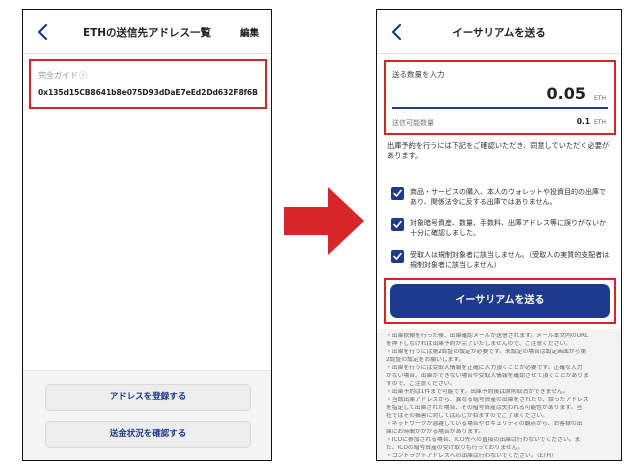  I want to click on note-line: ・ネットワークが混雑している場合やセキュリティの観点から、お客様の出, so click(484, 424).